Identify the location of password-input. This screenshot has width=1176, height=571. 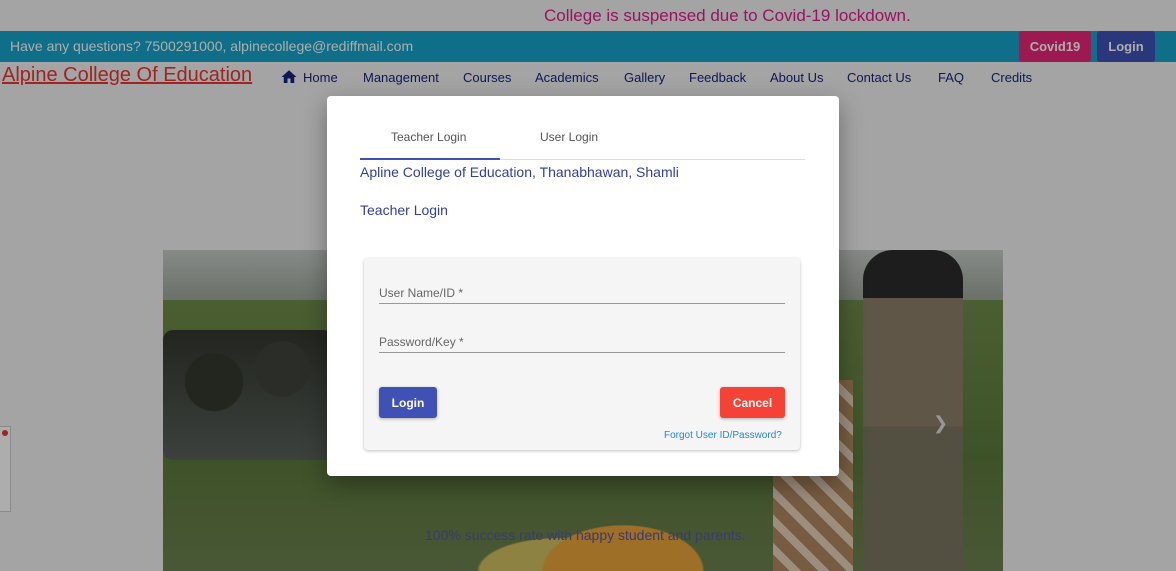
(582, 341).